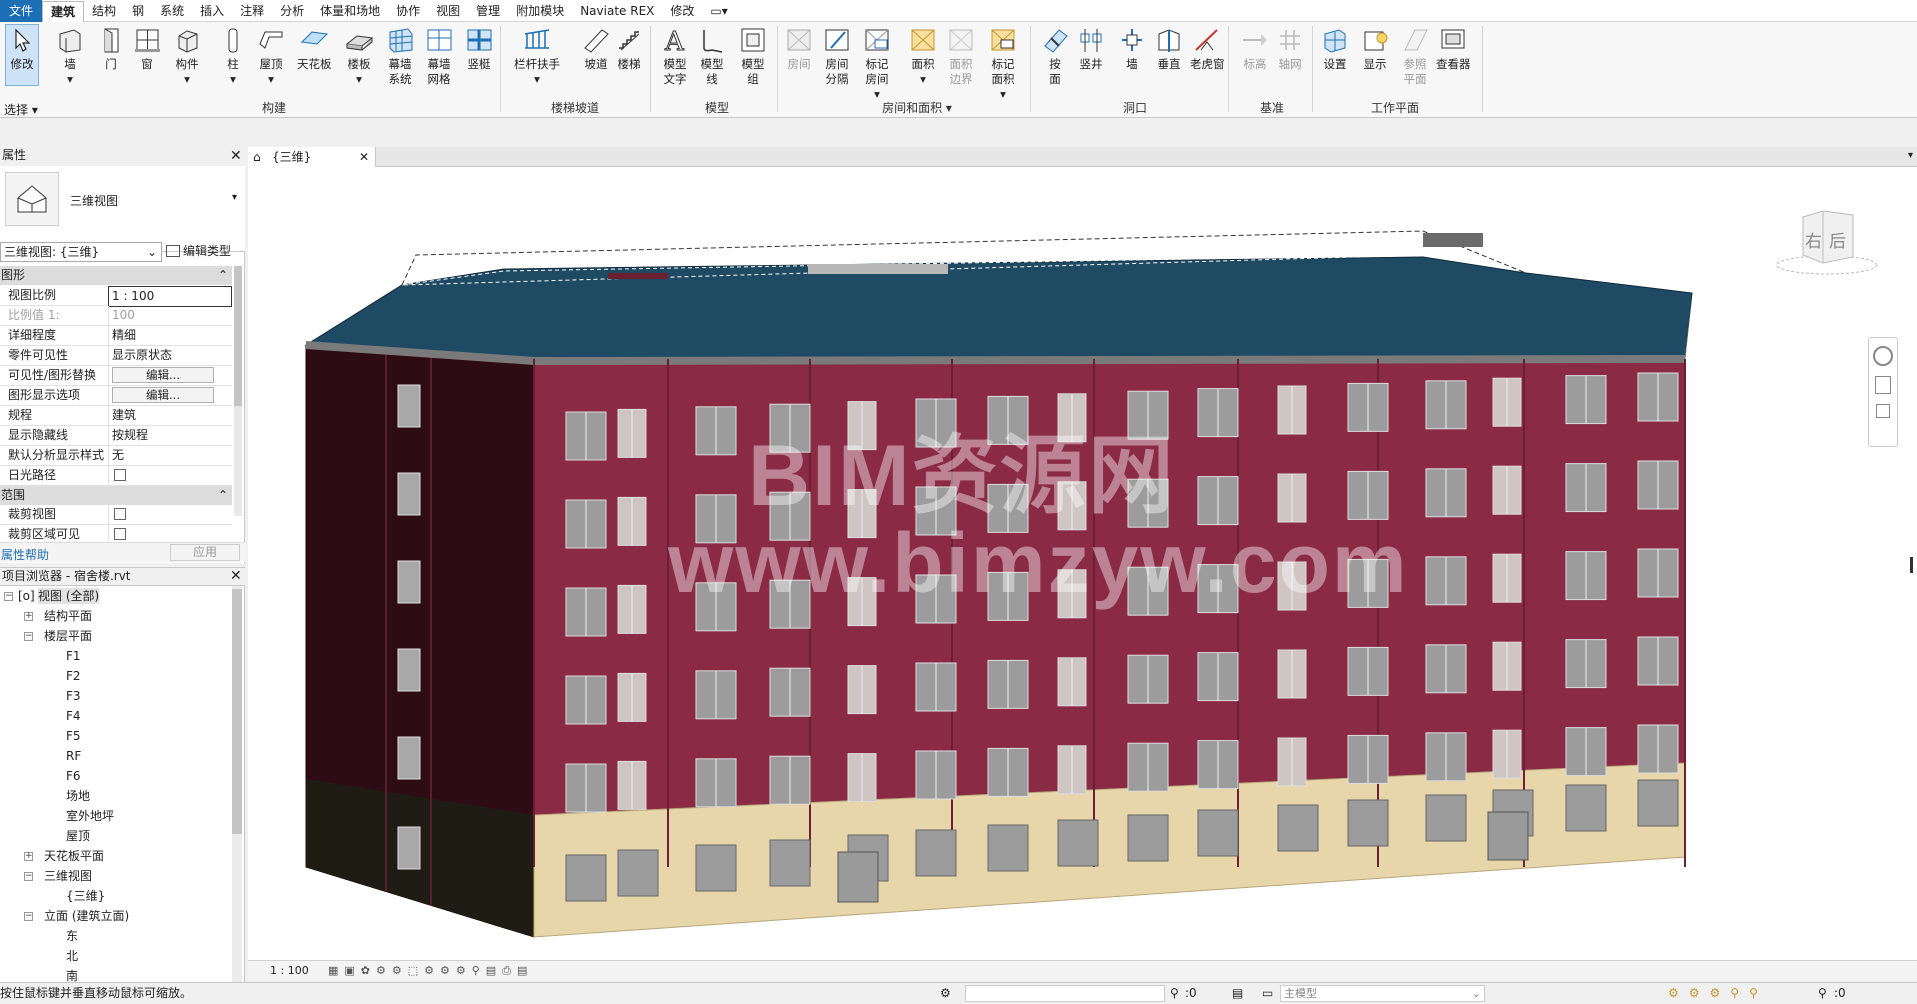 This screenshot has height=1004, width=1917. I want to click on tag-area-button: 标记 面积 ▾, so click(1003, 63).